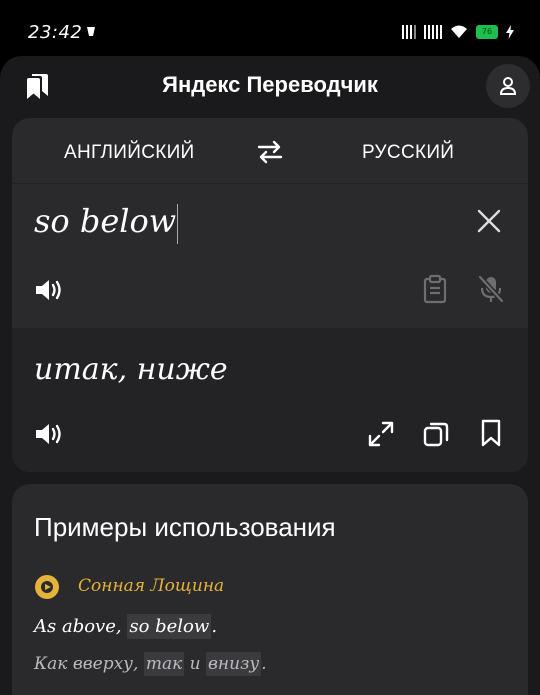  Describe the element at coordinates (151, 586) in the screenshot. I see `example-source-title: Сонная Лощина` at that location.